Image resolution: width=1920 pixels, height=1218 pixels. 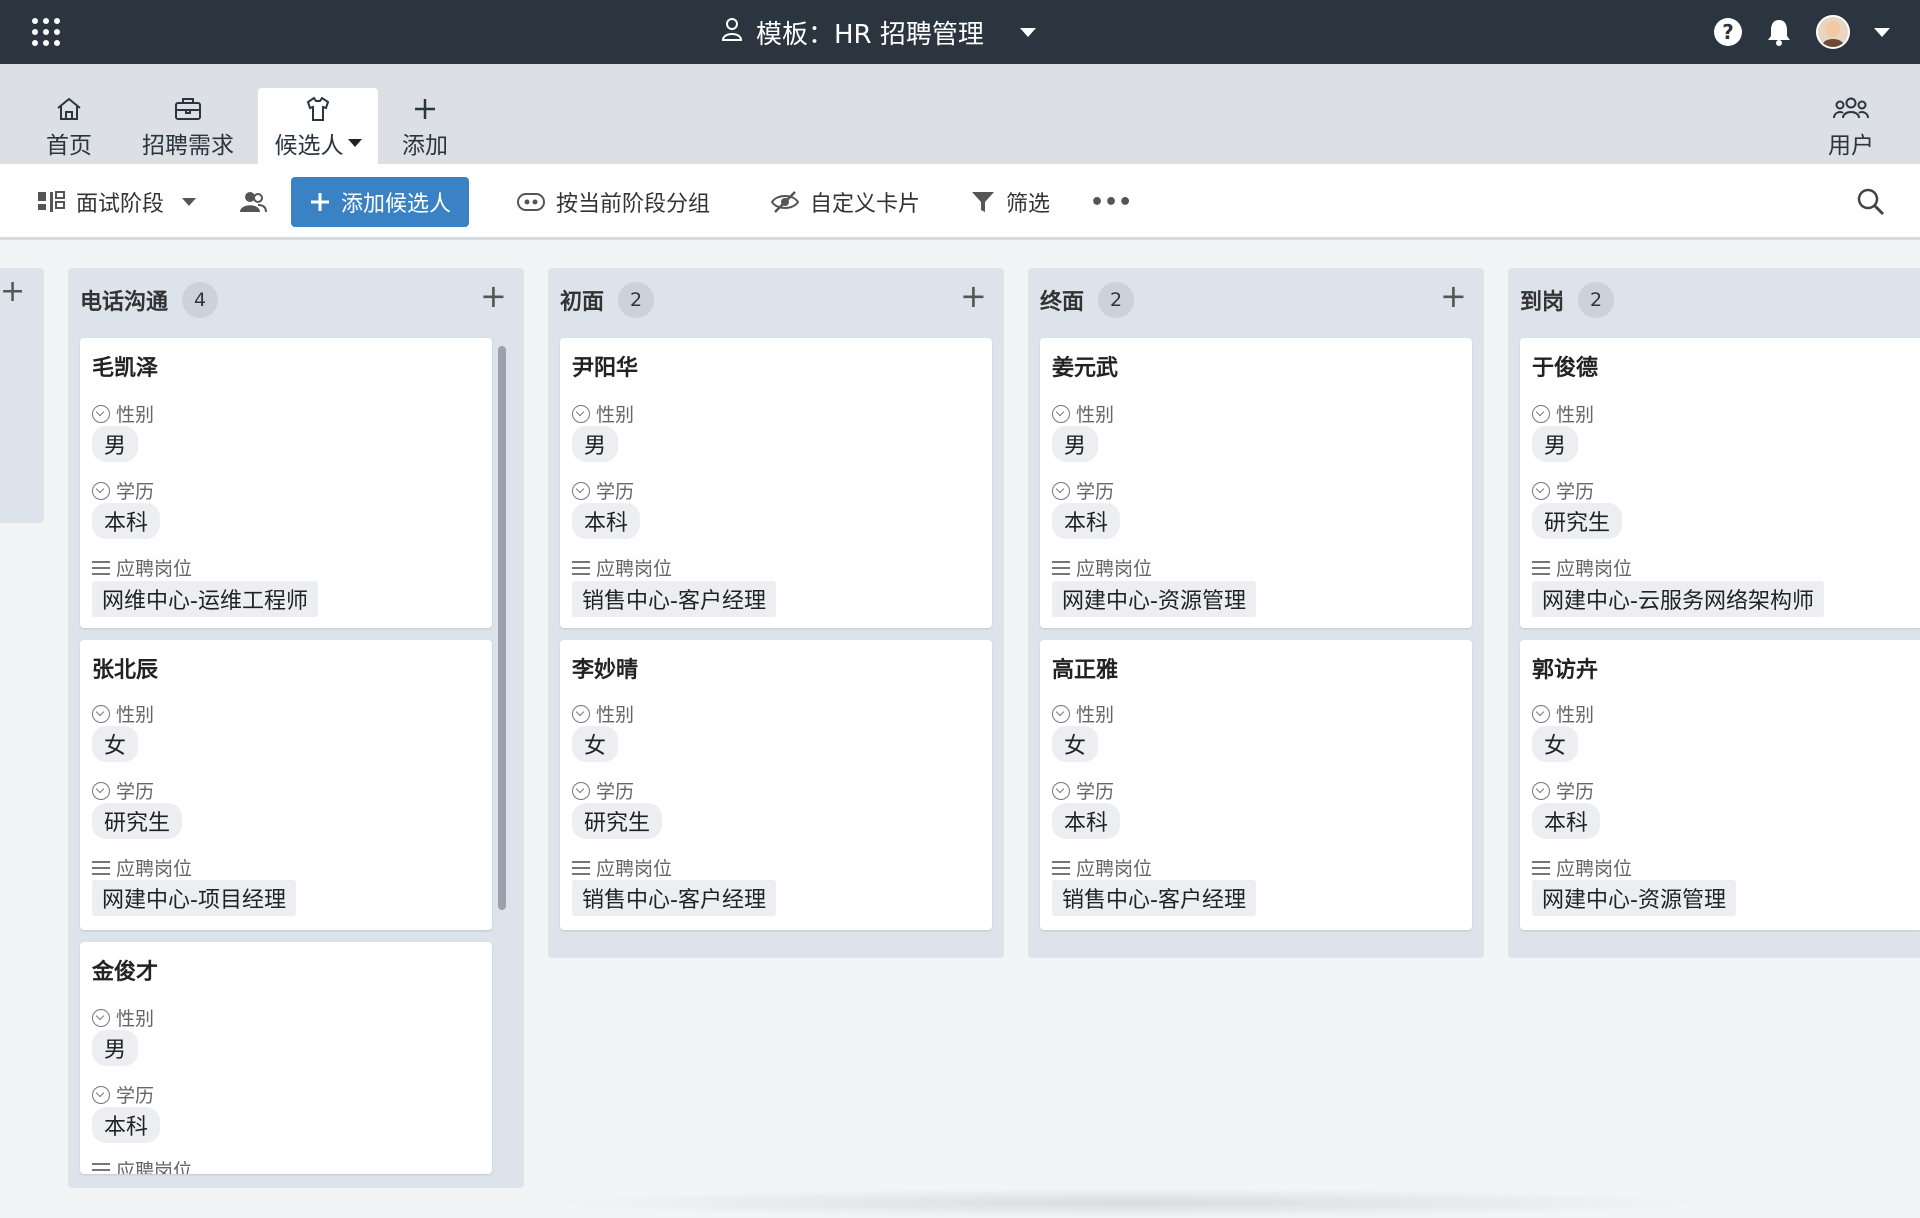 I want to click on tab-add: 添加, so click(x=425, y=126).